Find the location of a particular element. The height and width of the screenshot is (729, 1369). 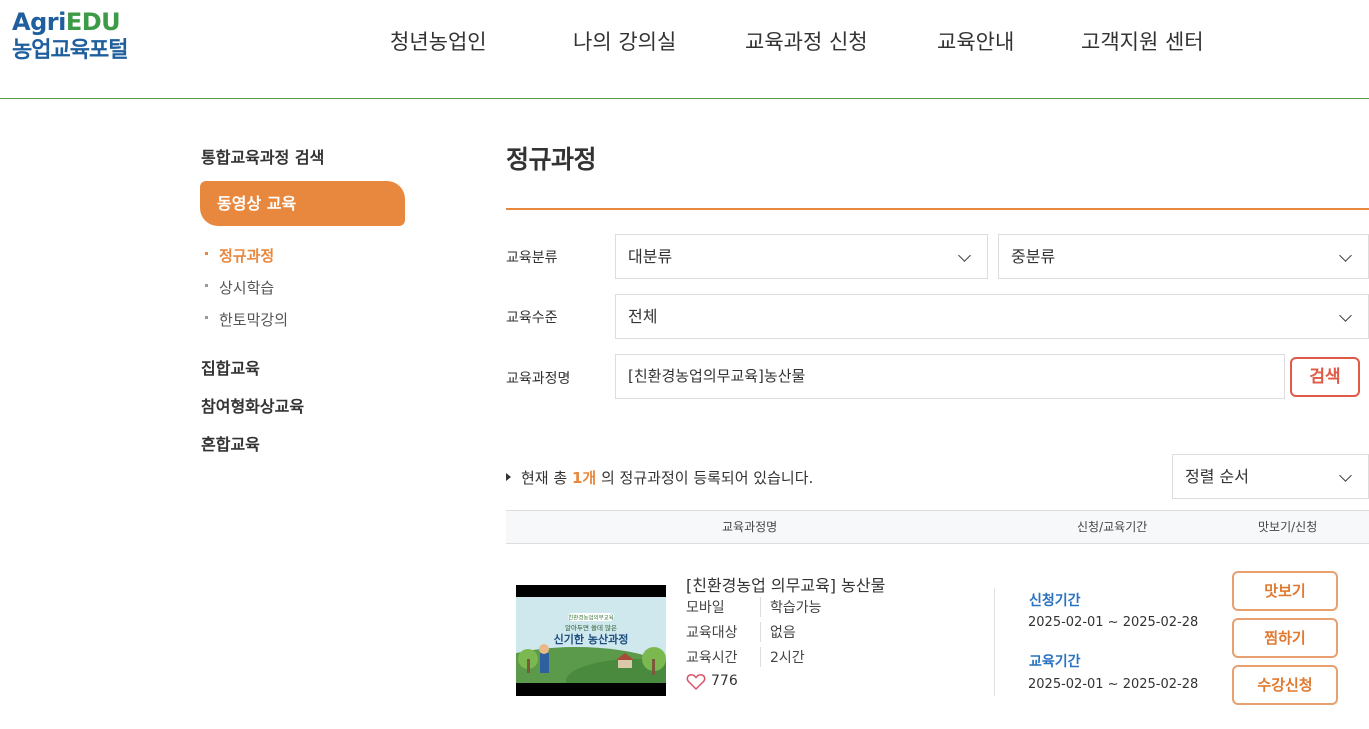

sidebar-sub-short-lecture: 한토막강의 is located at coordinates (246, 319).